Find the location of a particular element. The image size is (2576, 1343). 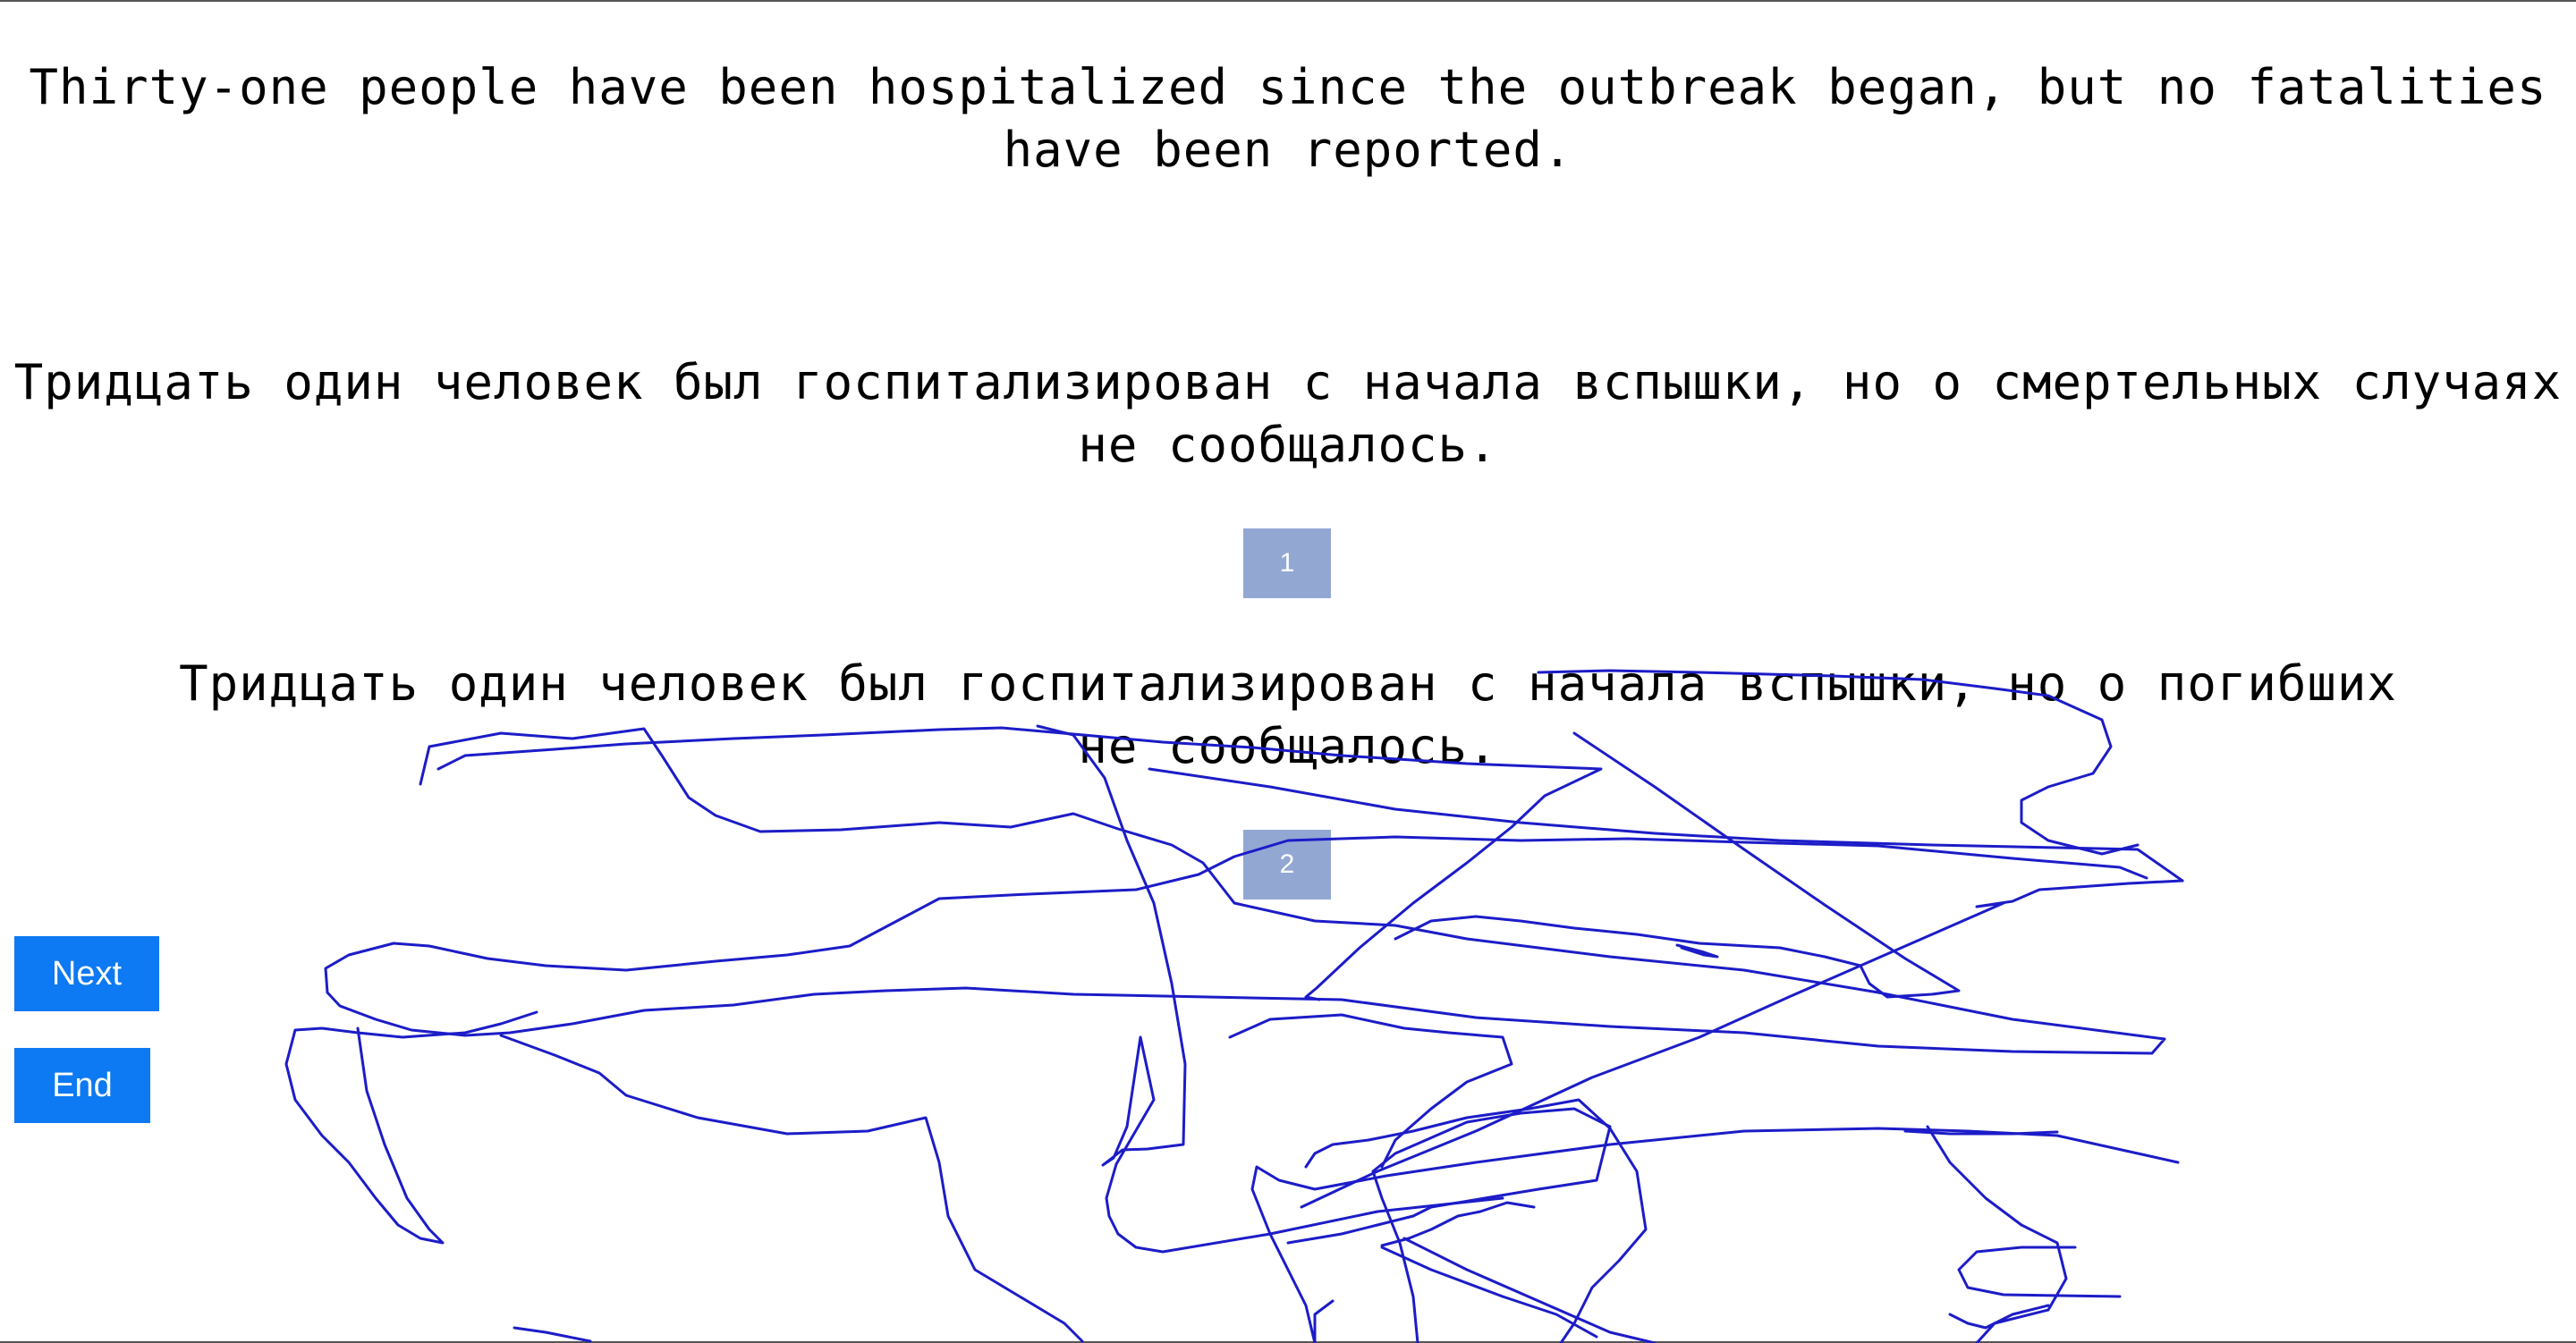

next-button: Next is located at coordinates (86, 973).